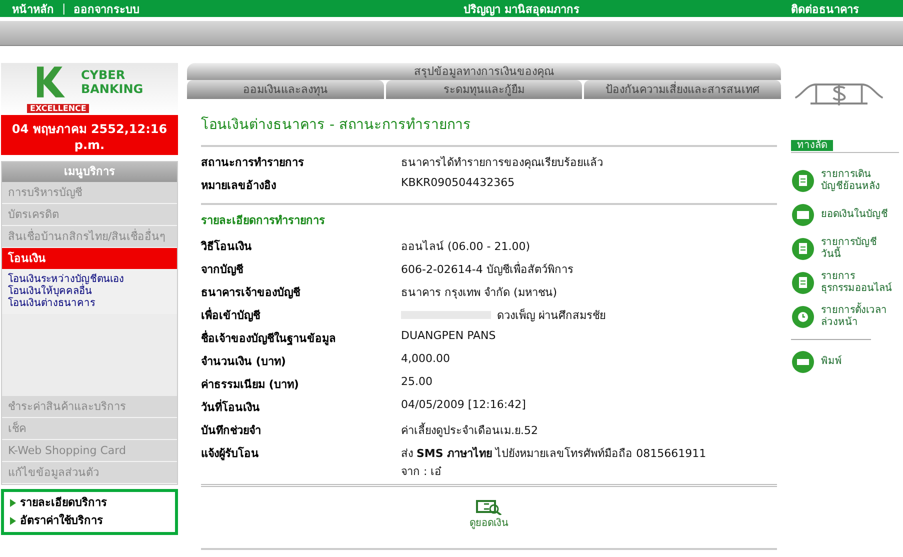 This screenshot has height=557, width=903. Describe the element at coordinates (89, 451) in the screenshot. I see `menu-item: K-Web Shopping Card` at that location.